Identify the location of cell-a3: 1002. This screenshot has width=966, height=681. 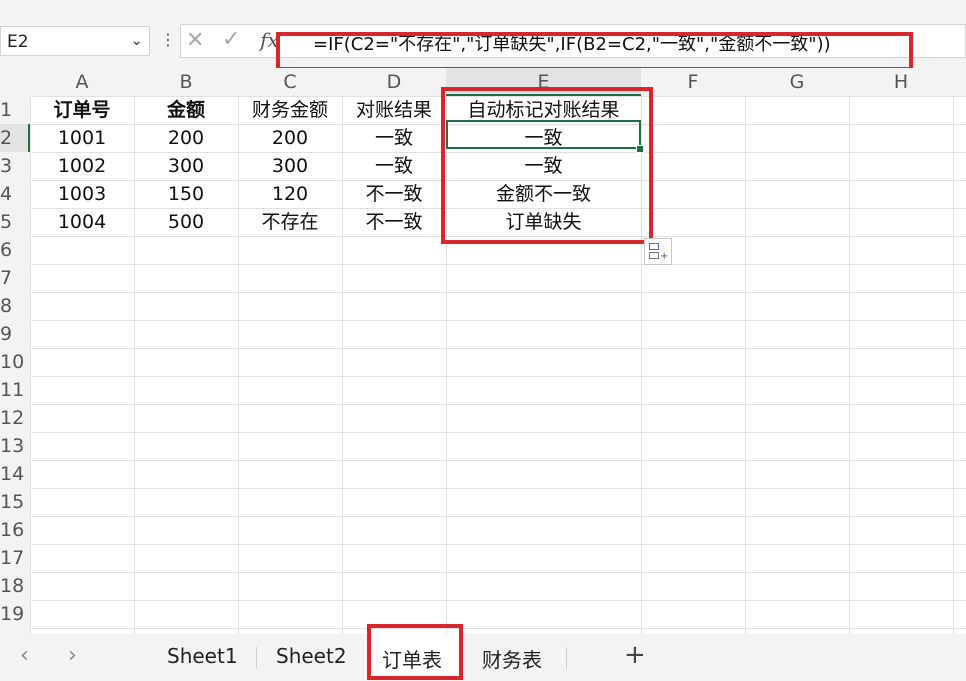
(82, 166).